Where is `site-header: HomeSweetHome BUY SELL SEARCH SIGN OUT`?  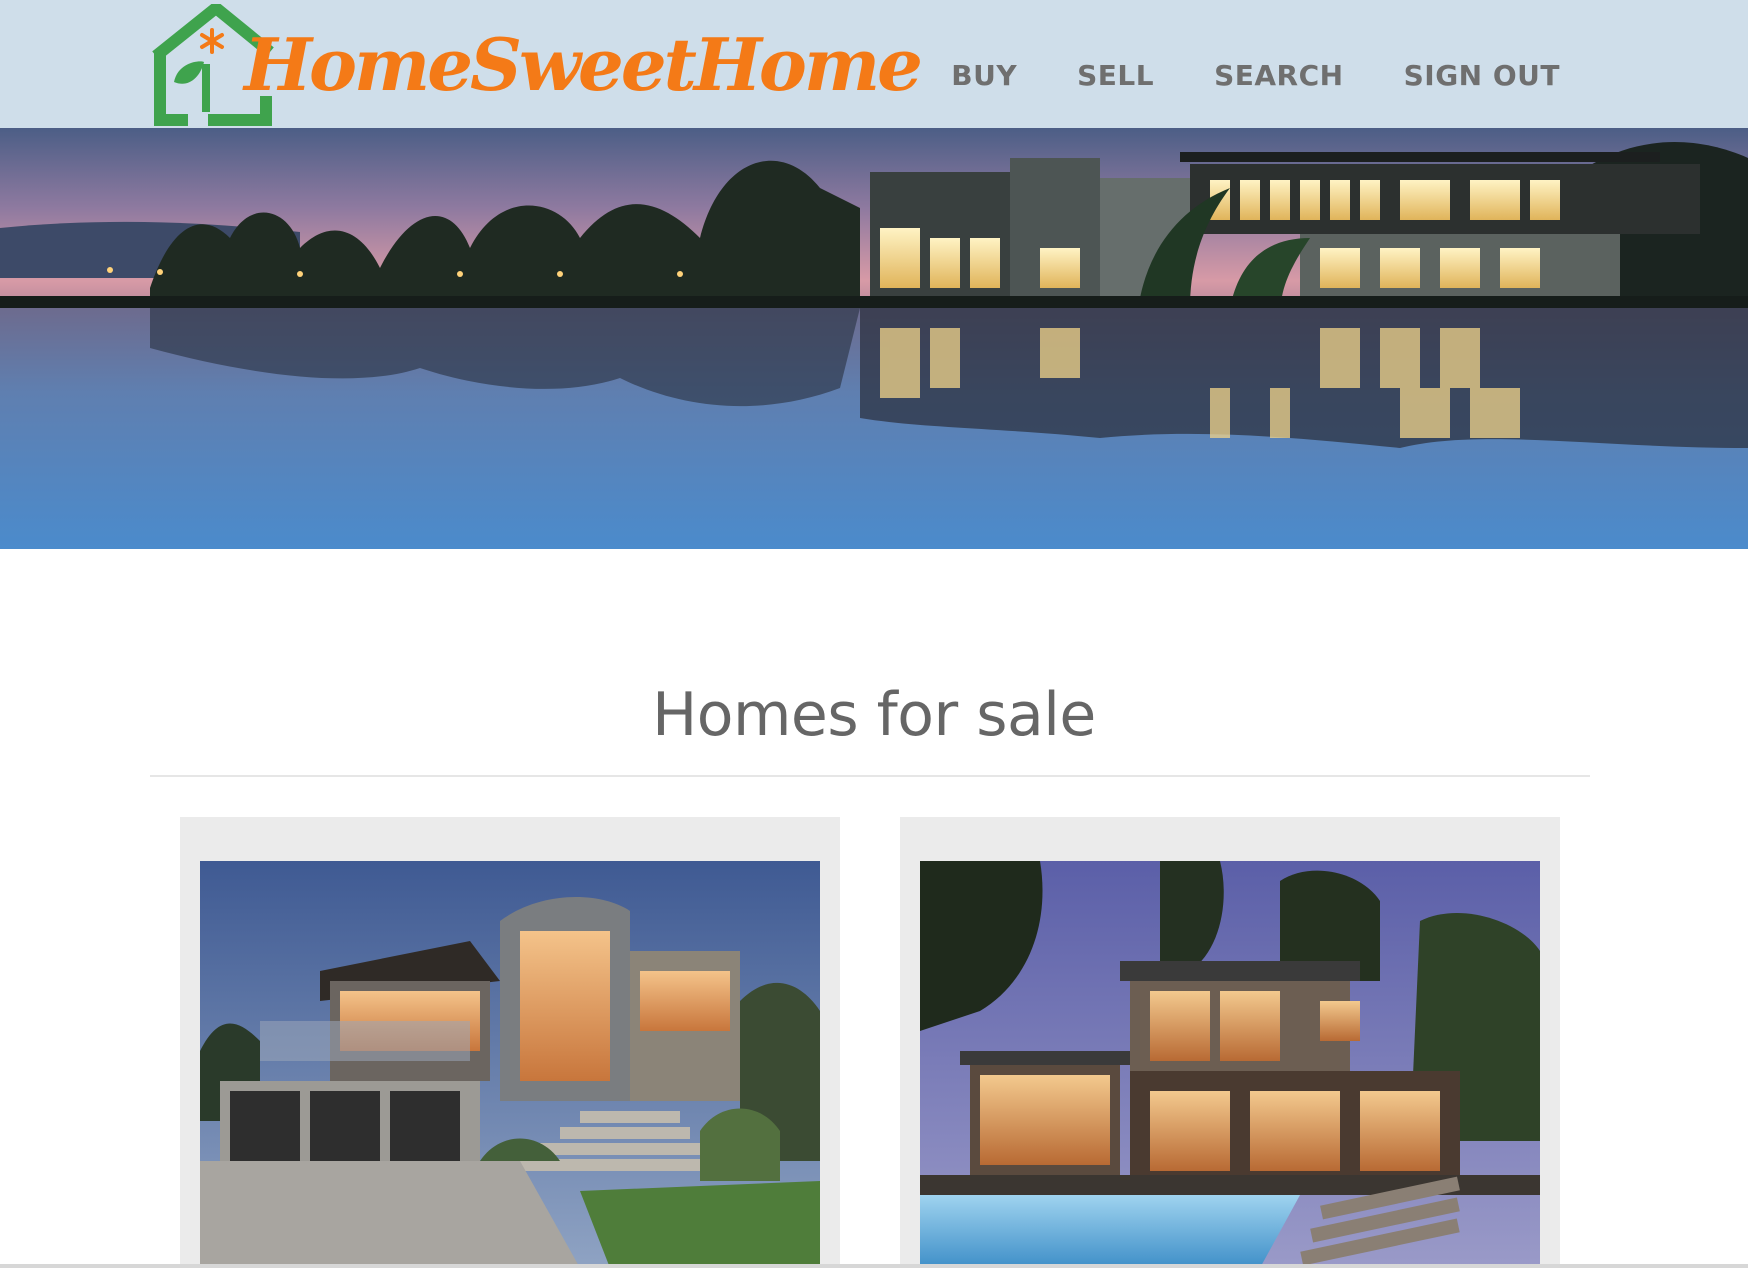 site-header: HomeSweetHome BUY SELL SEARCH SIGN OUT is located at coordinates (874, 64).